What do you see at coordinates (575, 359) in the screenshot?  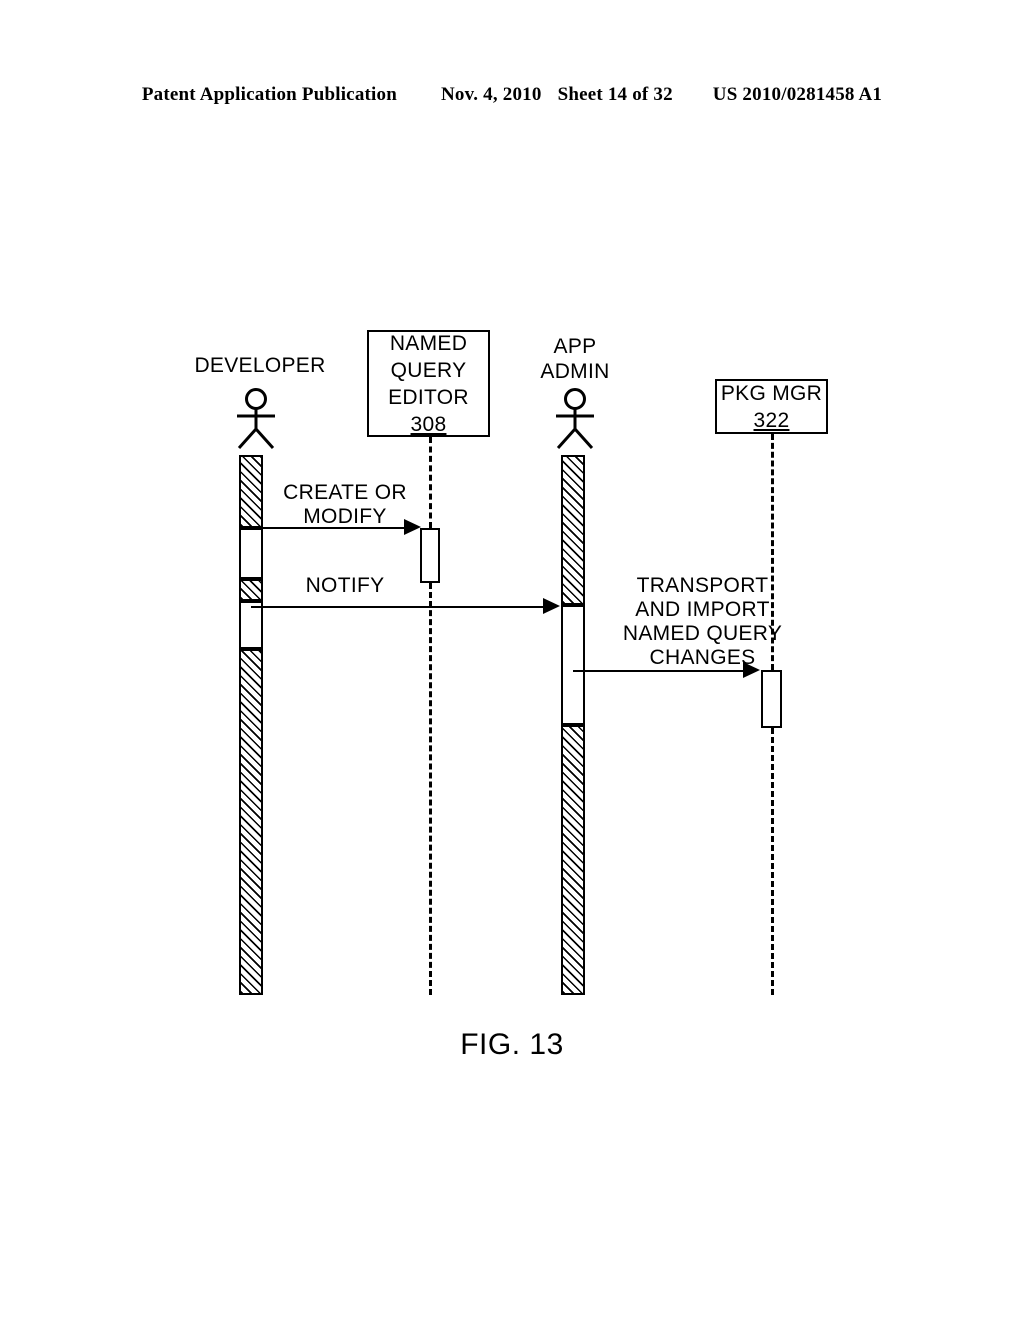 I see `participant-label-app-admin: APP ADMIN` at bounding box center [575, 359].